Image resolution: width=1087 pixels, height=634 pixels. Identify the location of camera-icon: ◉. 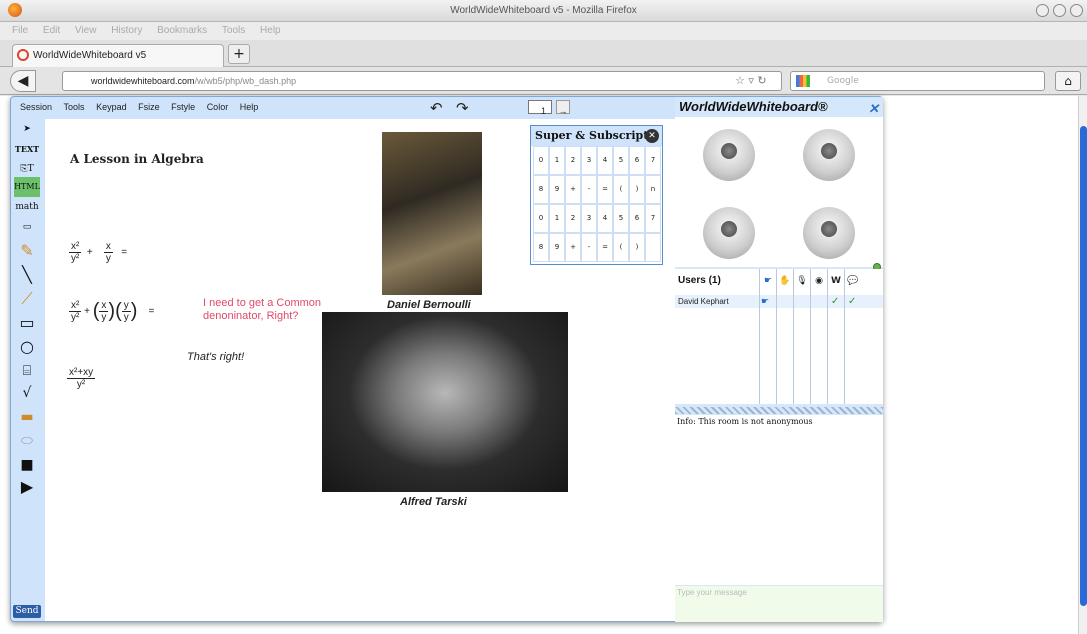
(819, 281).